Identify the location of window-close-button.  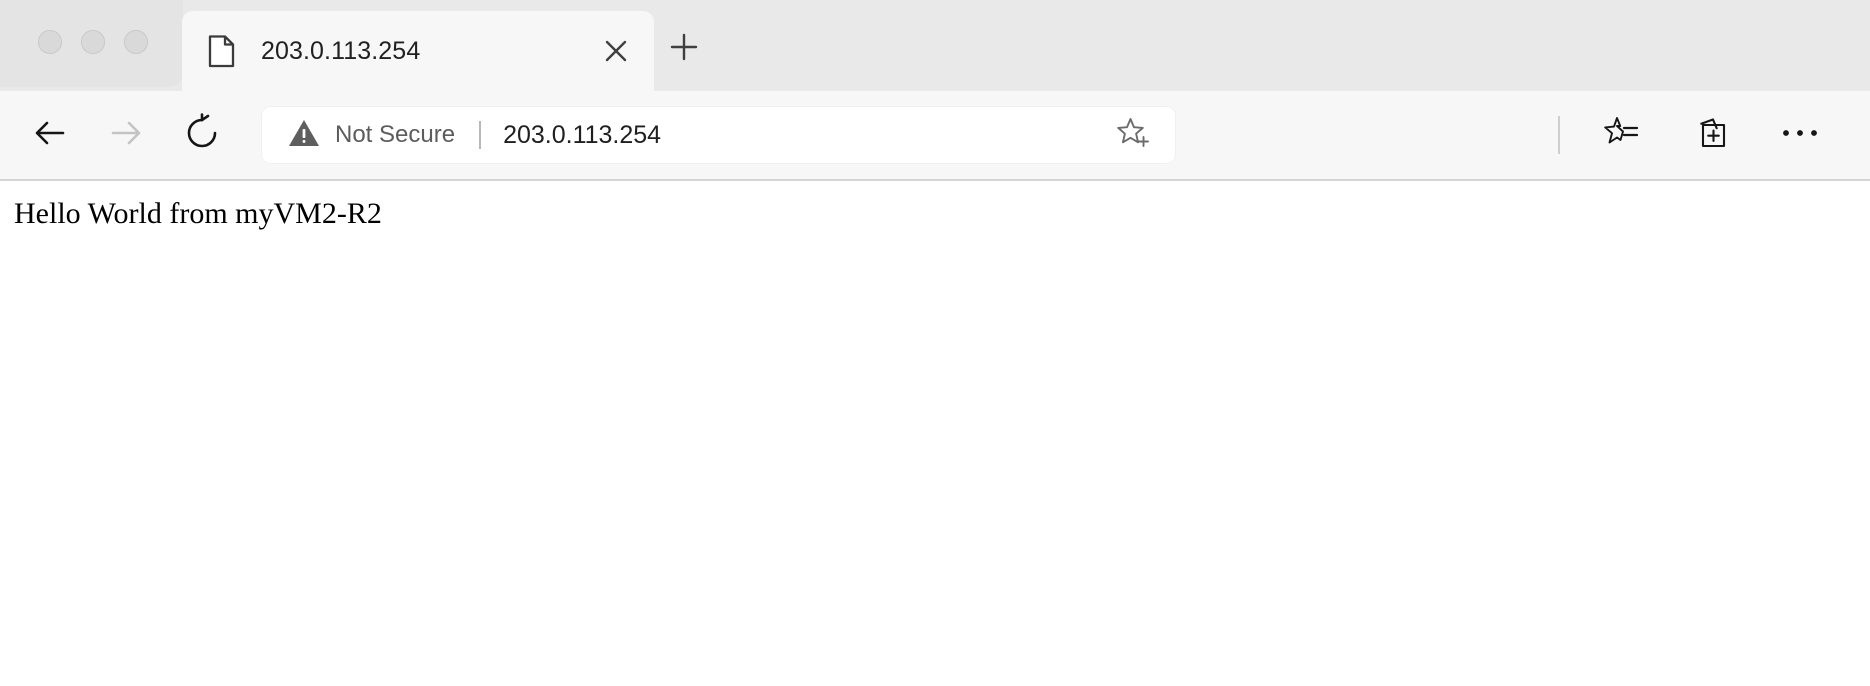
(50, 42).